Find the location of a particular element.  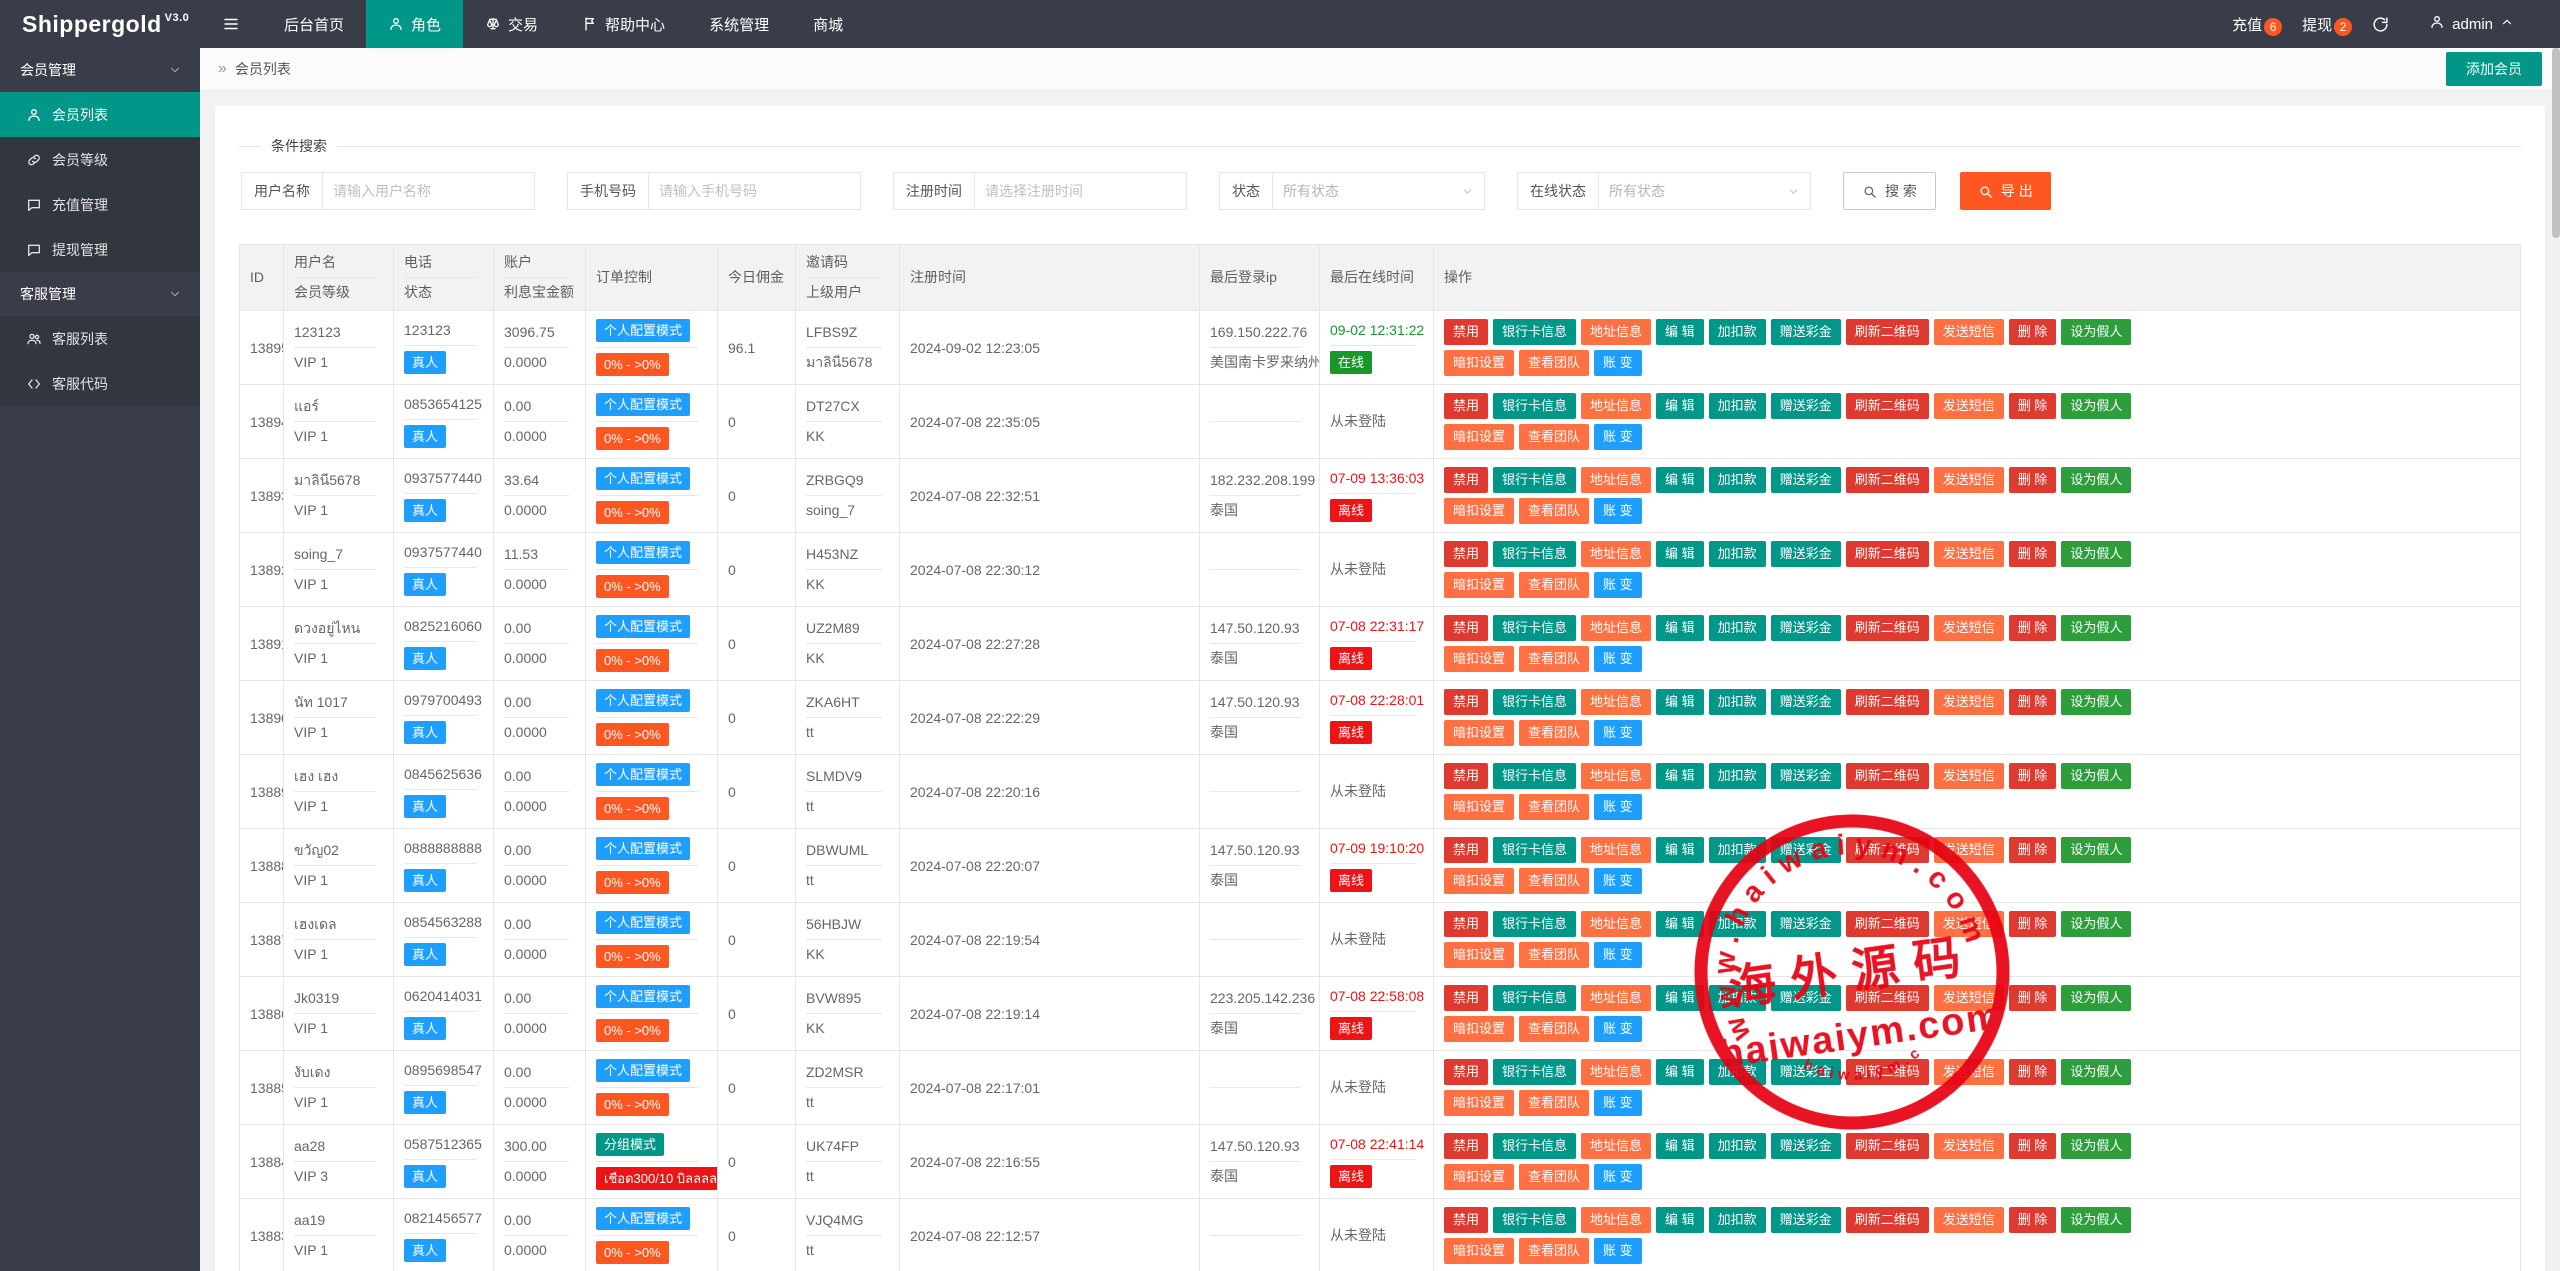

sidebar-toggle-button is located at coordinates (231, 24).